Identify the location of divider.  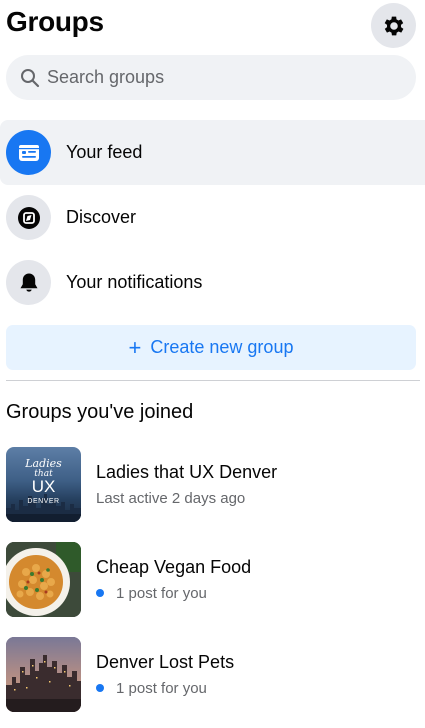
(213, 380).